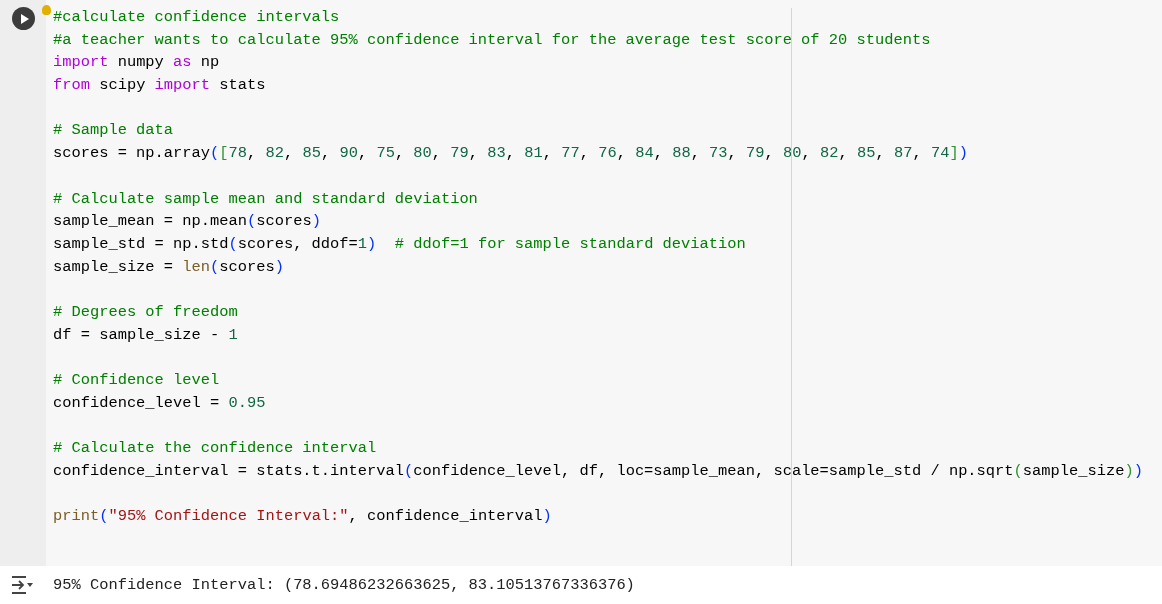 The image size is (1162, 604). I want to click on code-line: confidence_level = 0.95, so click(159, 403).